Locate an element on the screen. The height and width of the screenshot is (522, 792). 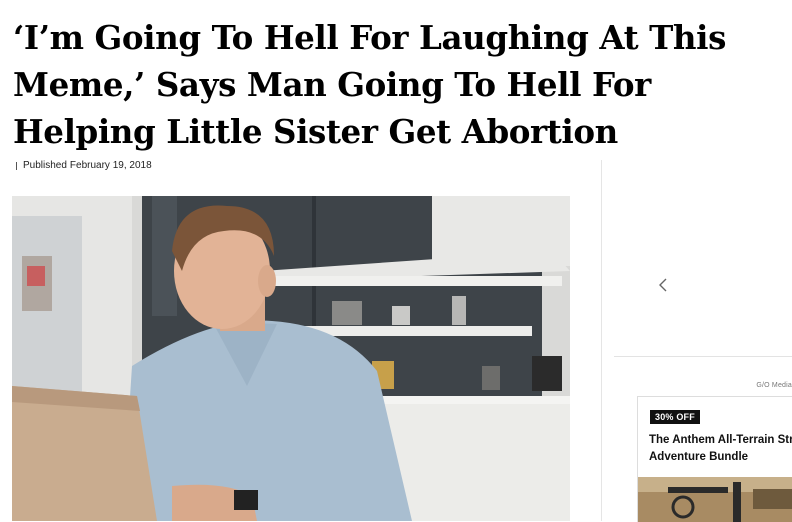
deal-title-line-2: Adventure Bundle is located at coordinates (699, 457).